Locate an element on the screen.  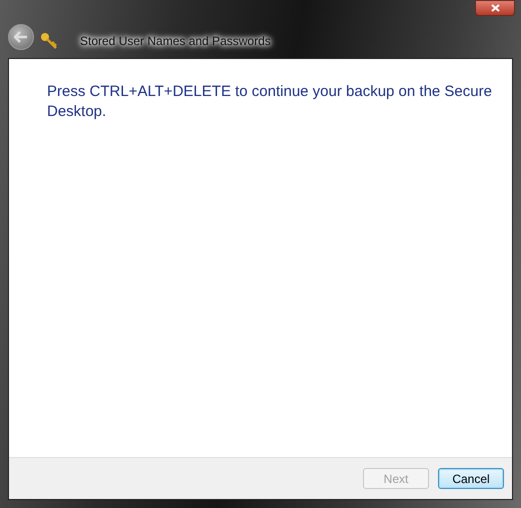
instruction-text: Press CTRL+ALT+DELETE to continue your backup on the Secure Desktop. is located at coordinates (269, 102).